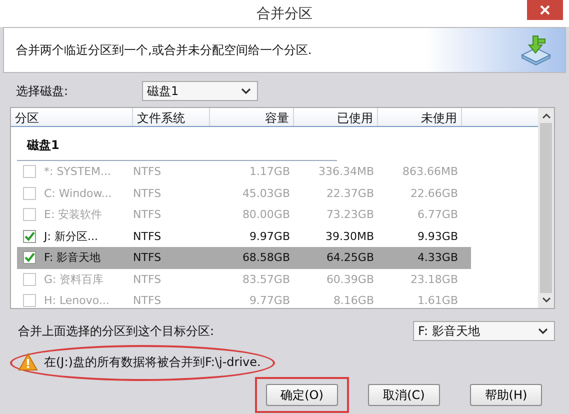  What do you see at coordinates (266, 279) in the screenshot?
I see `table-cell-text: 83.57GB` at bounding box center [266, 279].